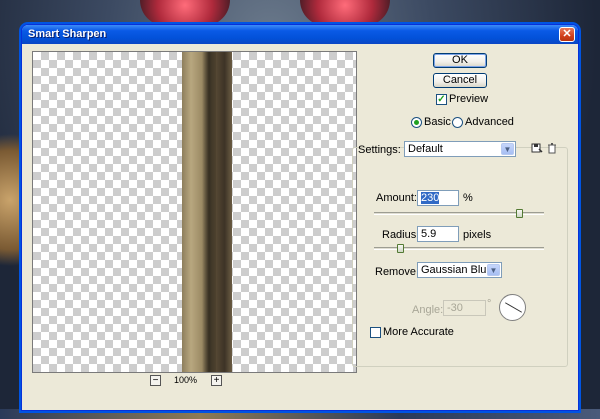 This screenshot has width=600, height=419. Describe the element at coordinates (468, 198) in the screenshot. I see `amount-unit: %` at that location.